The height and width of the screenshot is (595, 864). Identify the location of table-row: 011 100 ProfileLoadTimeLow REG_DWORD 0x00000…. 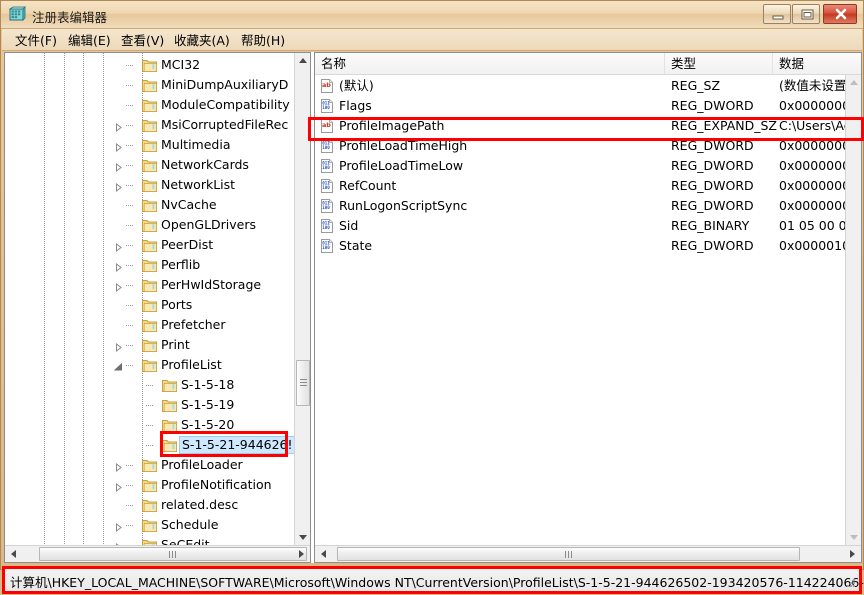
(588, 166).